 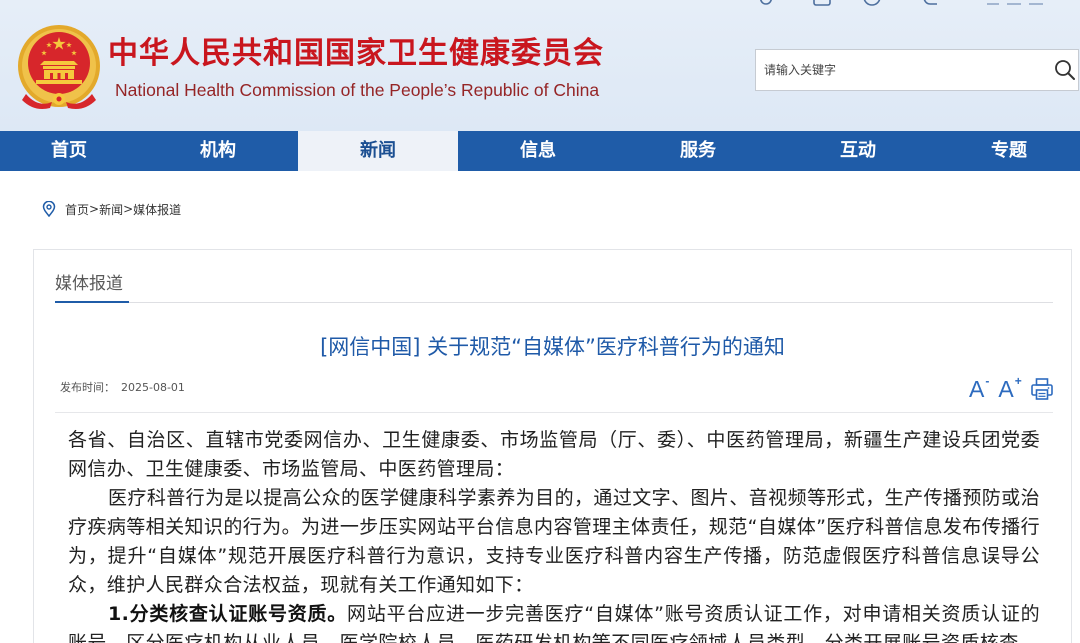 What do you see at coordinates (59, 67) in the screenshot?
I see `national-emblem-icon` at bounding box center [59, 67].